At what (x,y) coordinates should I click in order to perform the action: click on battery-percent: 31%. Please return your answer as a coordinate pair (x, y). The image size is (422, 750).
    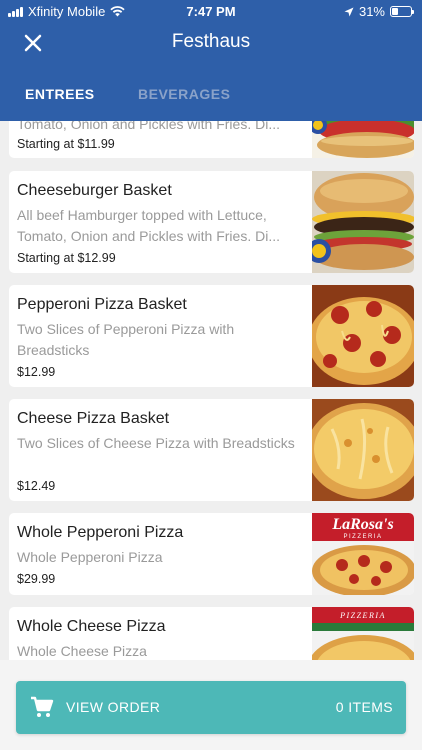
    Looking at the image, I should click on (371, 11).